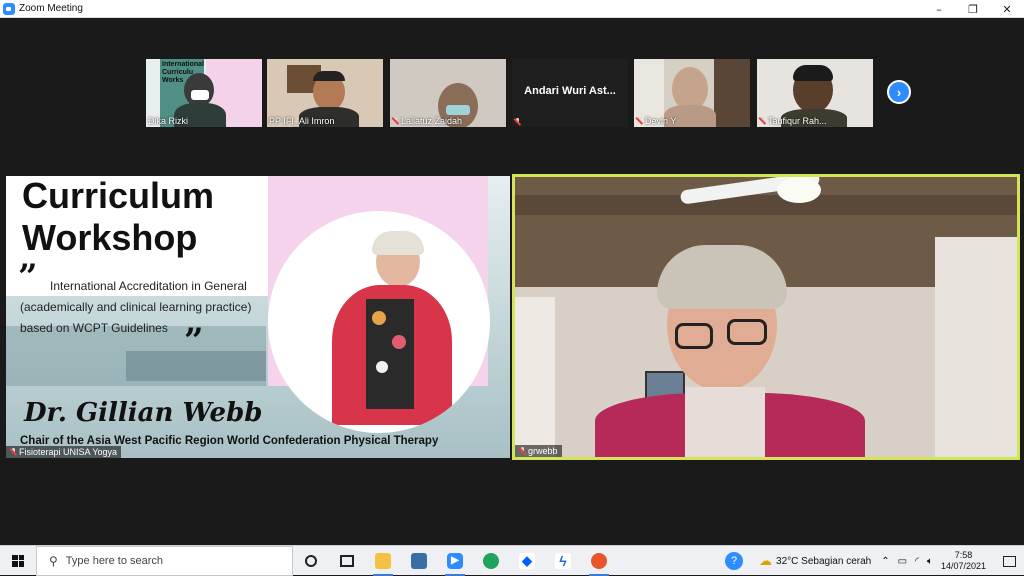 This screenshot has width=1024, height=576. What do you see at coordinates (448, 93) in the screenshot?
I see `participant-tile: Lailatuz Zaidah` at bounding box center [448, 93].